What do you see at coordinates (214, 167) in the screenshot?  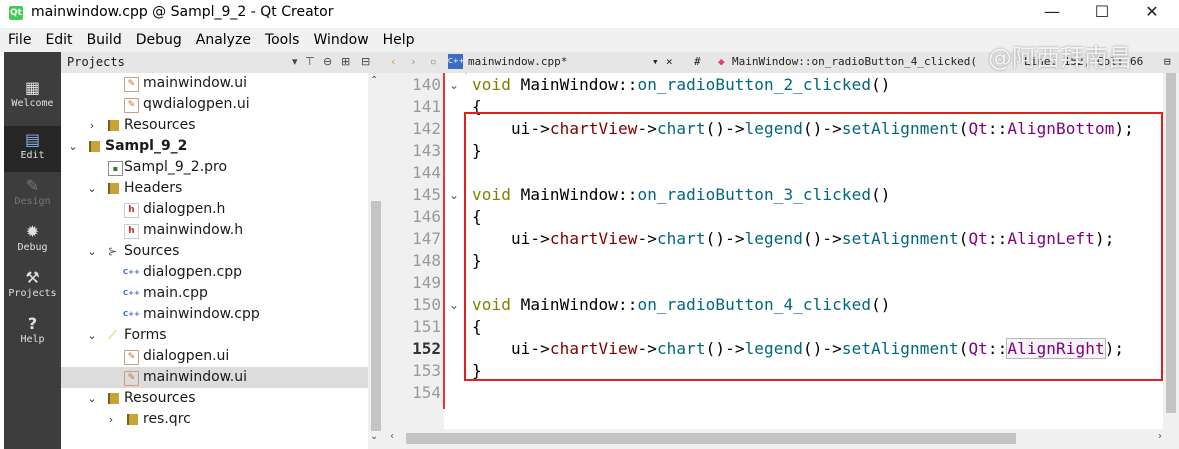 I see `tree-item-file: ▪ Sampl_9_2.pro` at bounding box center [214, 167].